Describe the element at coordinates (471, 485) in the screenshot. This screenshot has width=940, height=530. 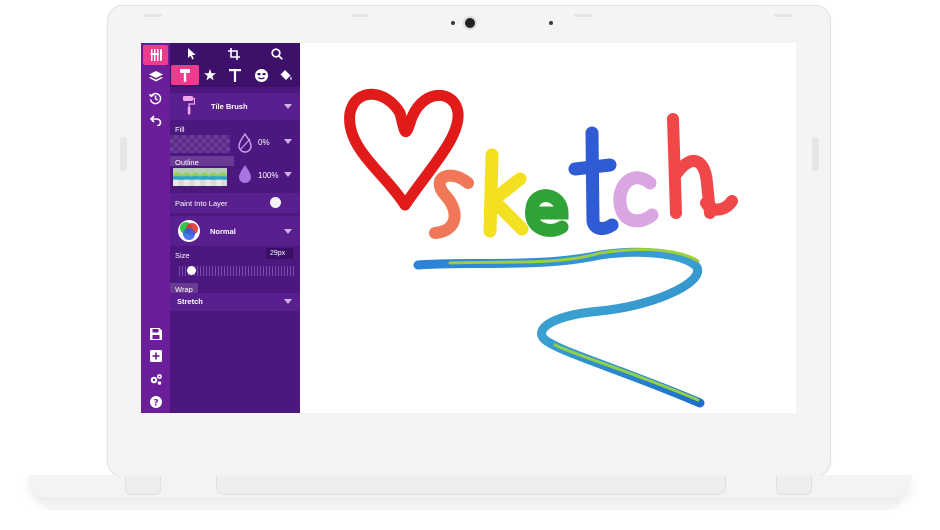
I see `trackpad-notch` at that location.